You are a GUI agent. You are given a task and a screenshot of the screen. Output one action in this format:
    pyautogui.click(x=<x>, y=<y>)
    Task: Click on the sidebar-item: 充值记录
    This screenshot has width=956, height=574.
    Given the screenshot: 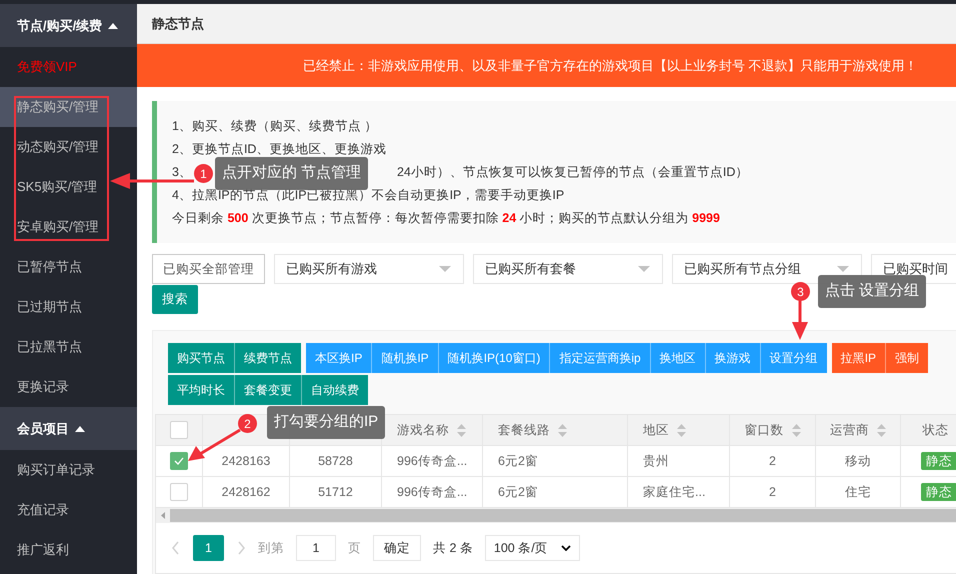 What is the action you would take?
    pyautogui.click(x=68, y=510)
    